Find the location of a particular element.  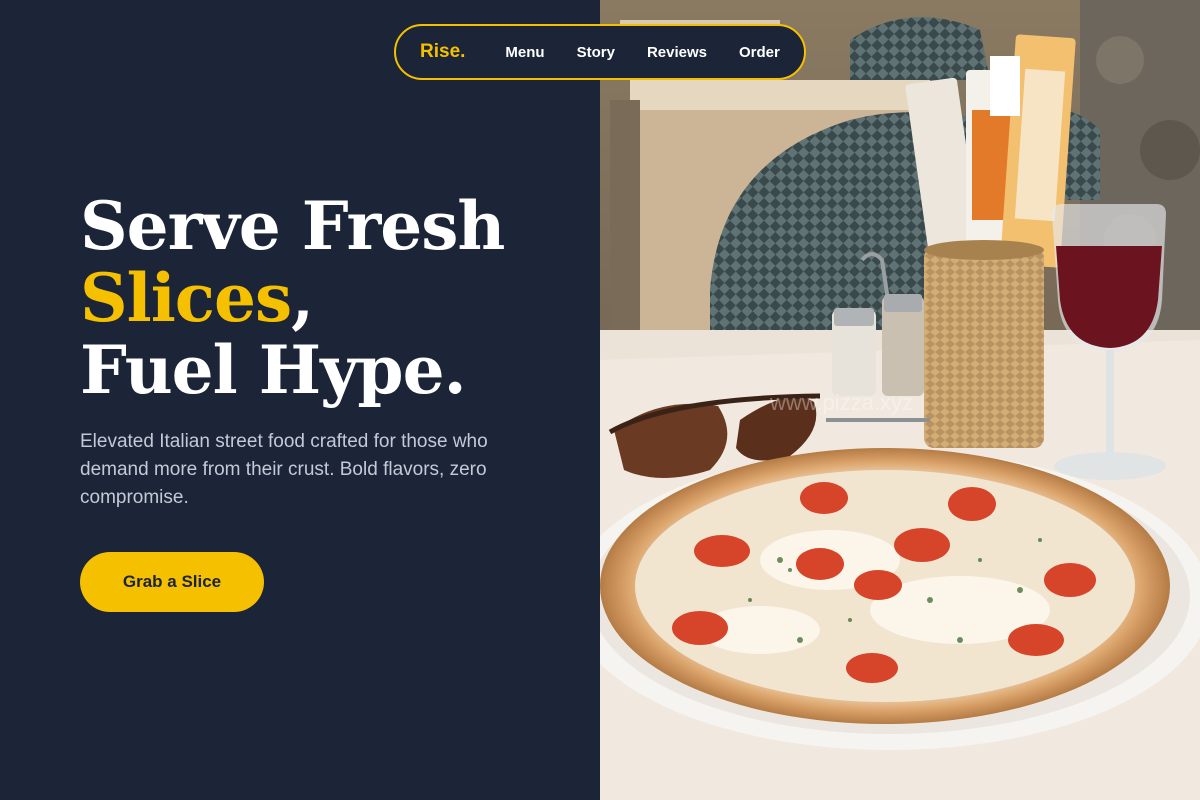

main-nav: Rise. Menu Story Reviews Order is located at coordinates (600, 52).